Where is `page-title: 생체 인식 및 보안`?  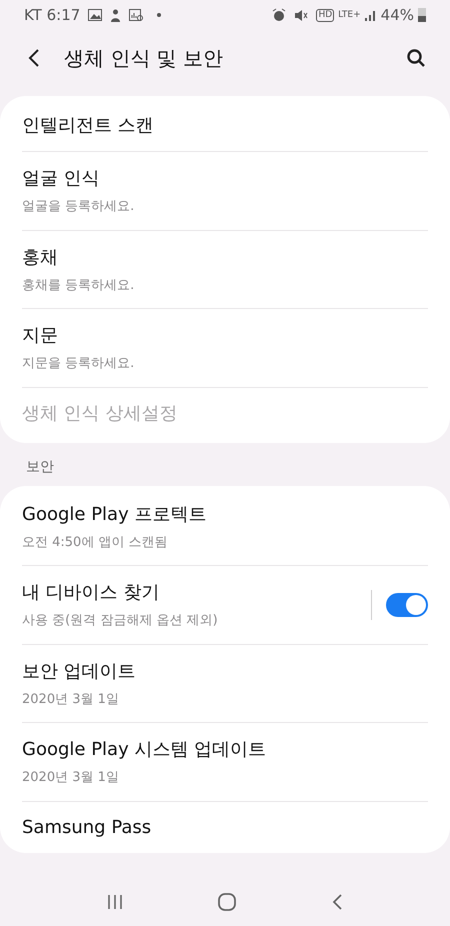 page-title: 생체 인식 및 보안 is located at coordinates (144, 58).